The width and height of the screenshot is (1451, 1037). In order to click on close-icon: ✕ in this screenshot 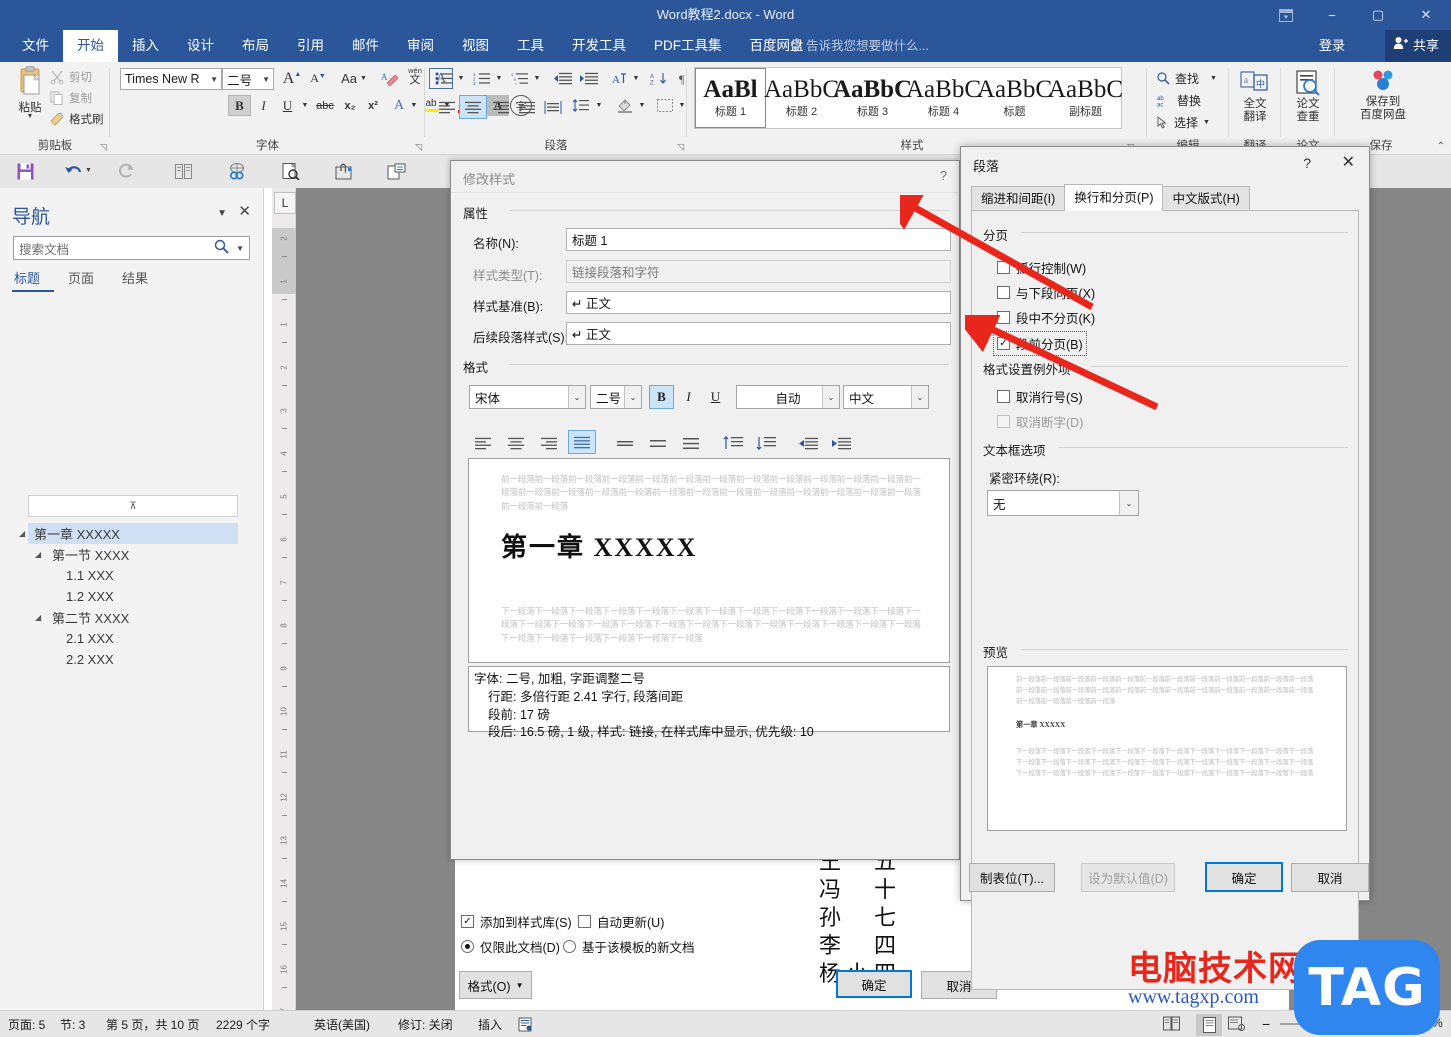, I will do `click(244, 211)`.